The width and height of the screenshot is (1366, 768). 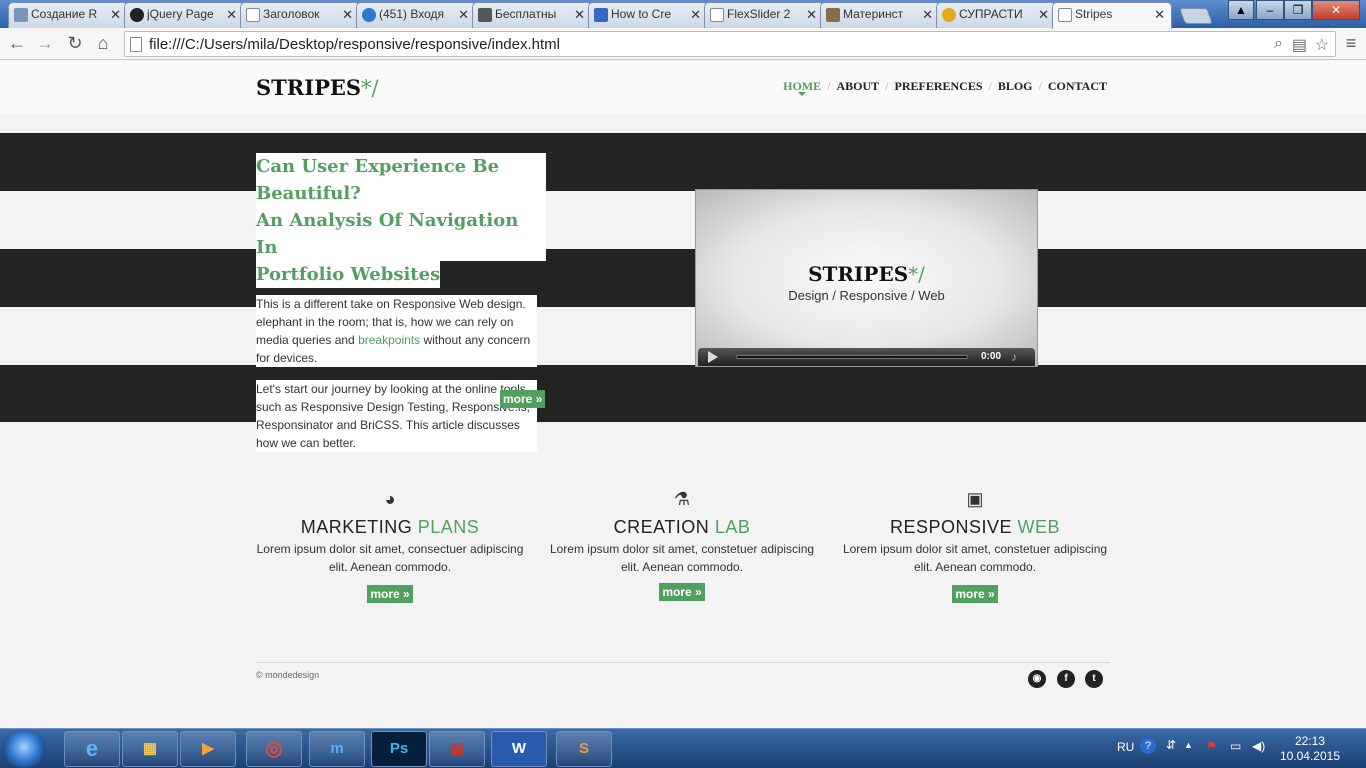 What do you see at coordinates (1171, 745) in the screenshot?
I see `keyboard-icon: ⇵` at bounding box center [1171, 745].